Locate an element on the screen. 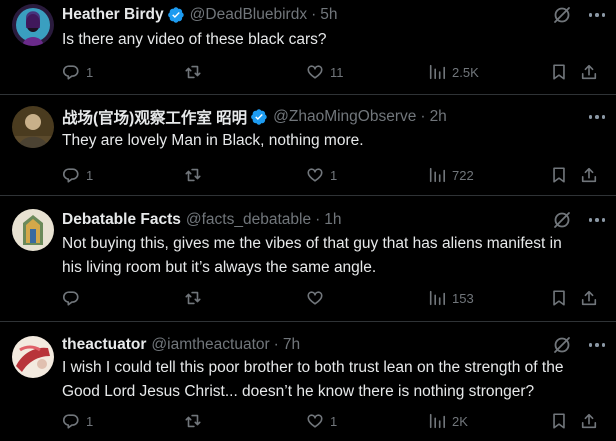 This screenshot has height=441, width=616. views-button: 153 is located at coordinates (451, 298).